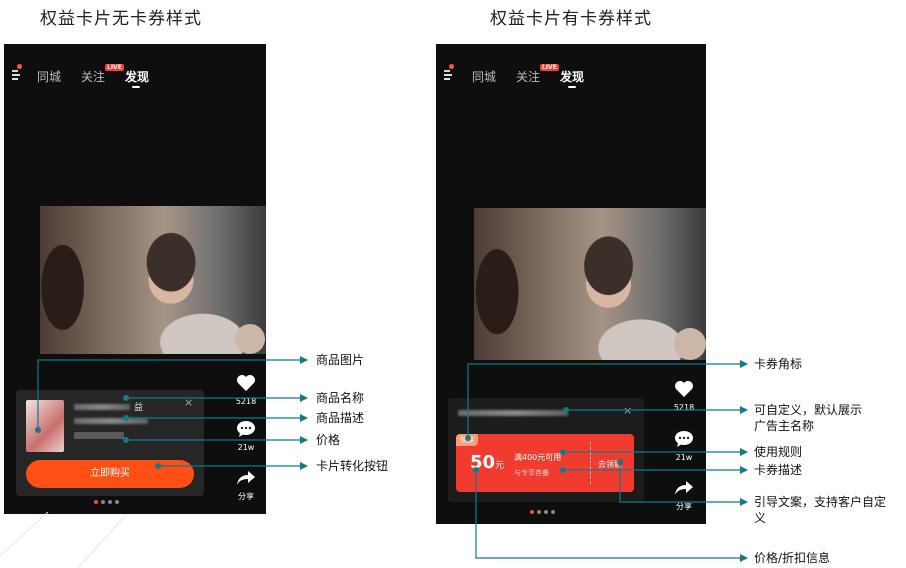  I want to click on product-desc-placeholder, so click(111, 421).